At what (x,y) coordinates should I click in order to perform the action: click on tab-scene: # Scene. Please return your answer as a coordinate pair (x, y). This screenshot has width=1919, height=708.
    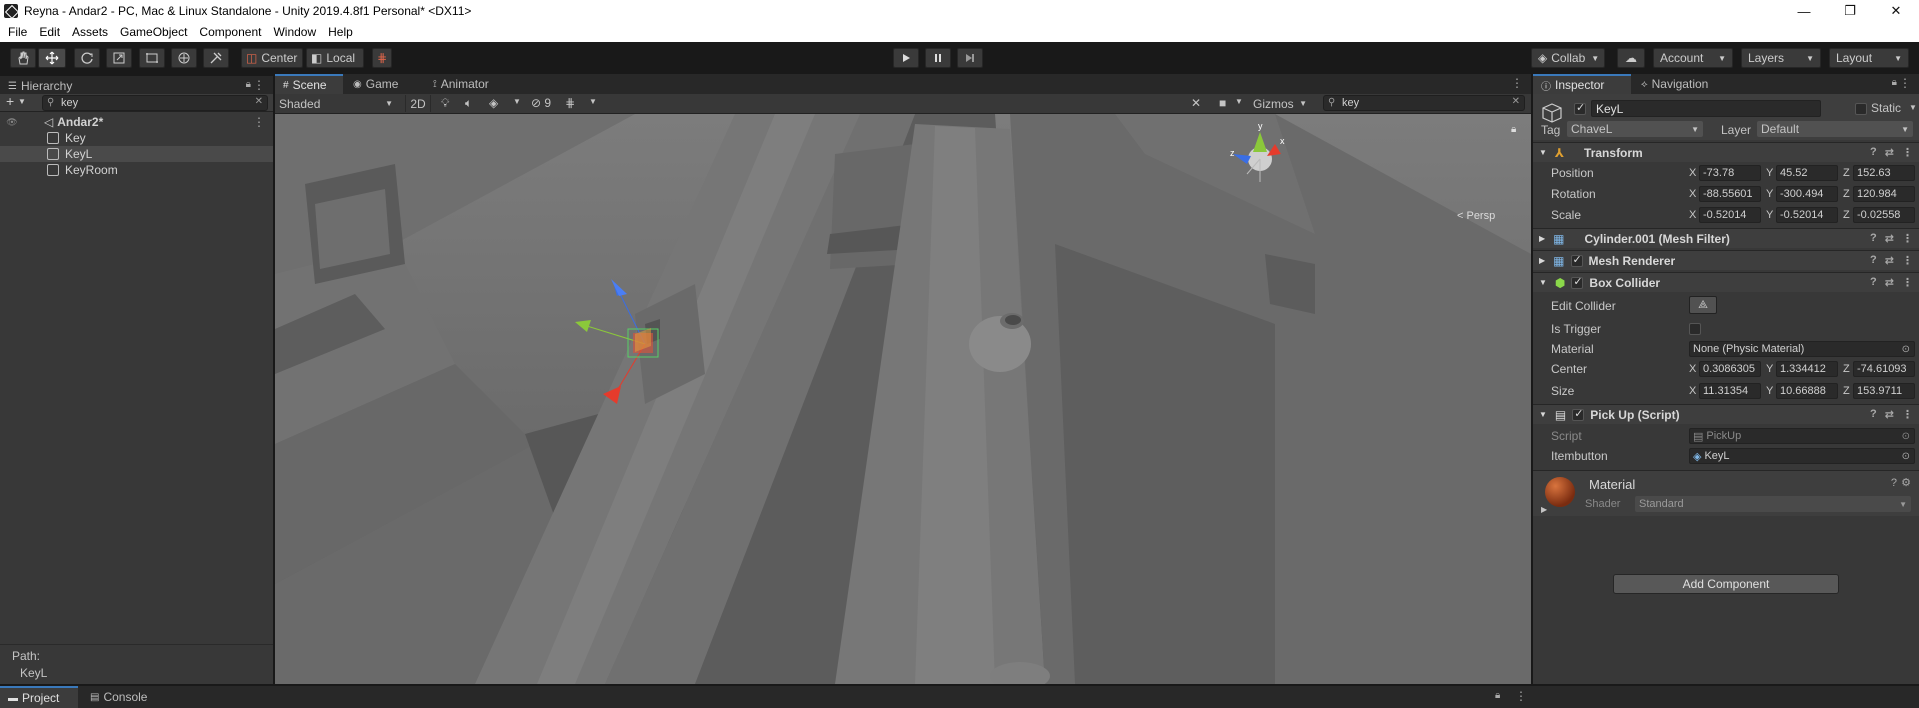
    Looking at the image, I should click on (309, 84).